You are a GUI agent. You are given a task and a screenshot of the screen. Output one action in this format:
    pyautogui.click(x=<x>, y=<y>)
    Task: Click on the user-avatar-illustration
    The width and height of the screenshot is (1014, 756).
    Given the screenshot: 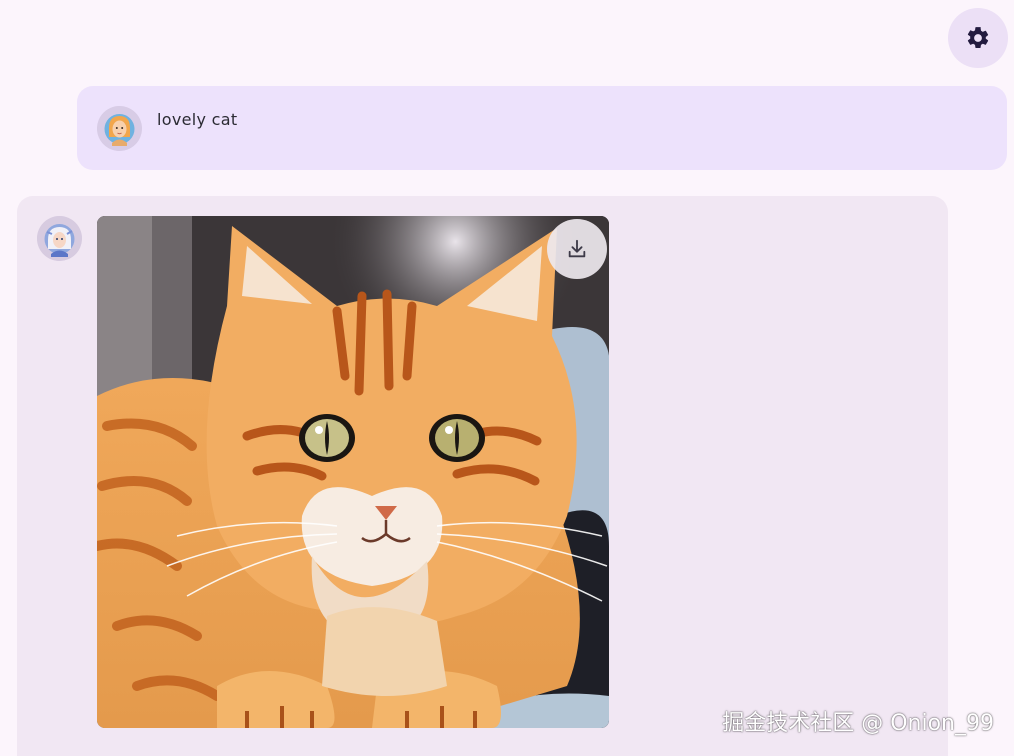 What is the action you would take?
    pyautogui.click(x=119, y=128)
    